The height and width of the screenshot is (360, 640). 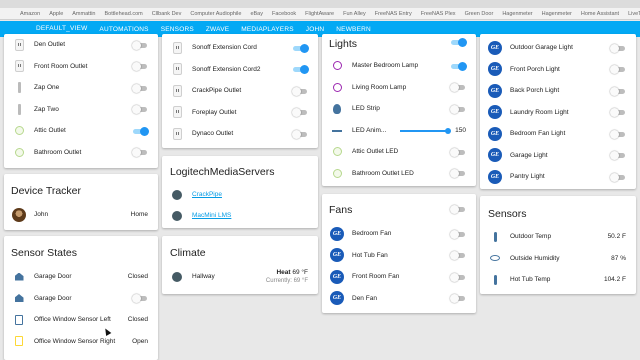 What do you see at coordinates (256, 14) in the screenshot?
I see `bookmark-item: eBay` at bounding box center [256, 14].